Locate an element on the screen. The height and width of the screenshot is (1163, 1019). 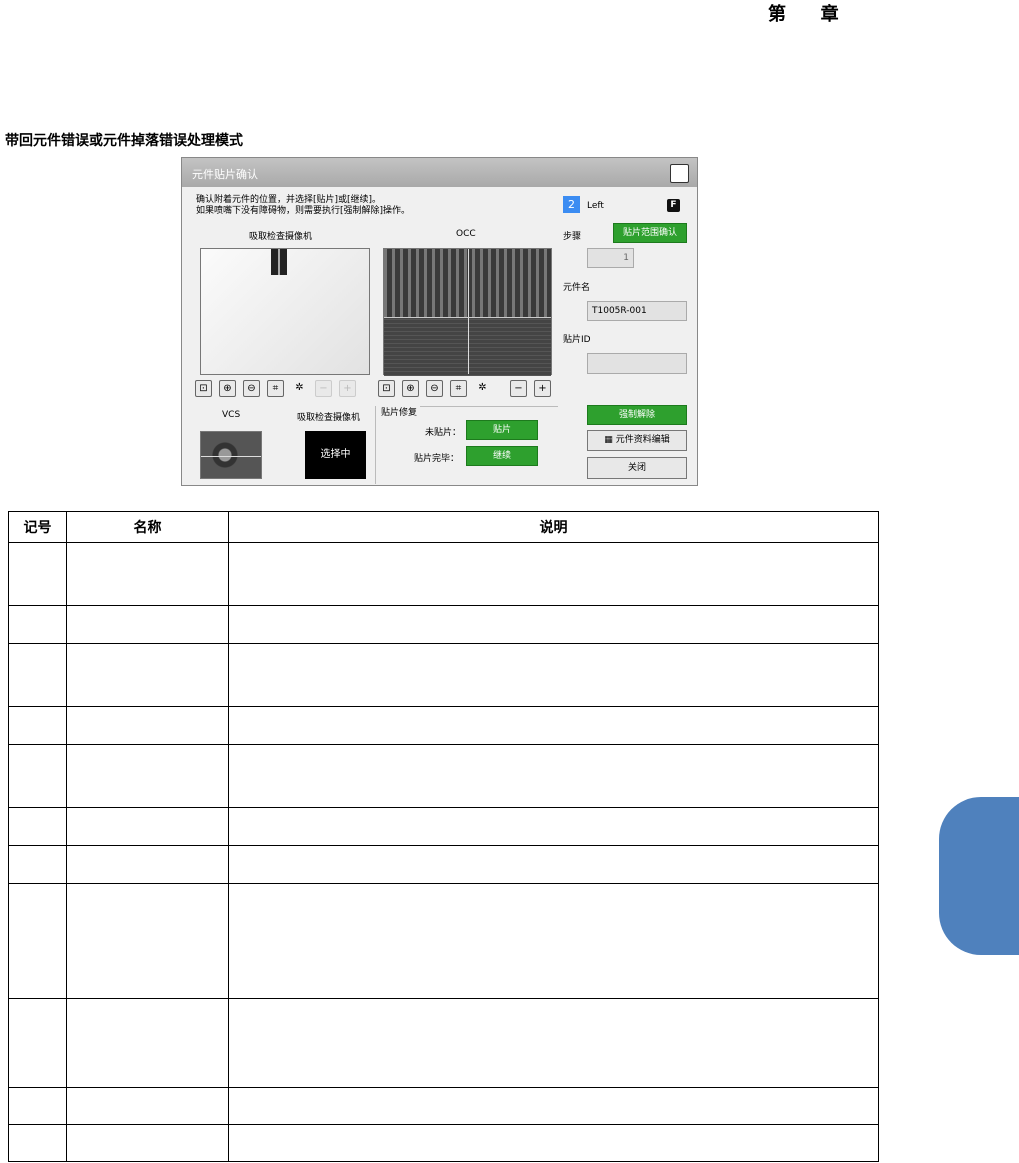
col-name: 名称 is located at coordinates (147, 527).